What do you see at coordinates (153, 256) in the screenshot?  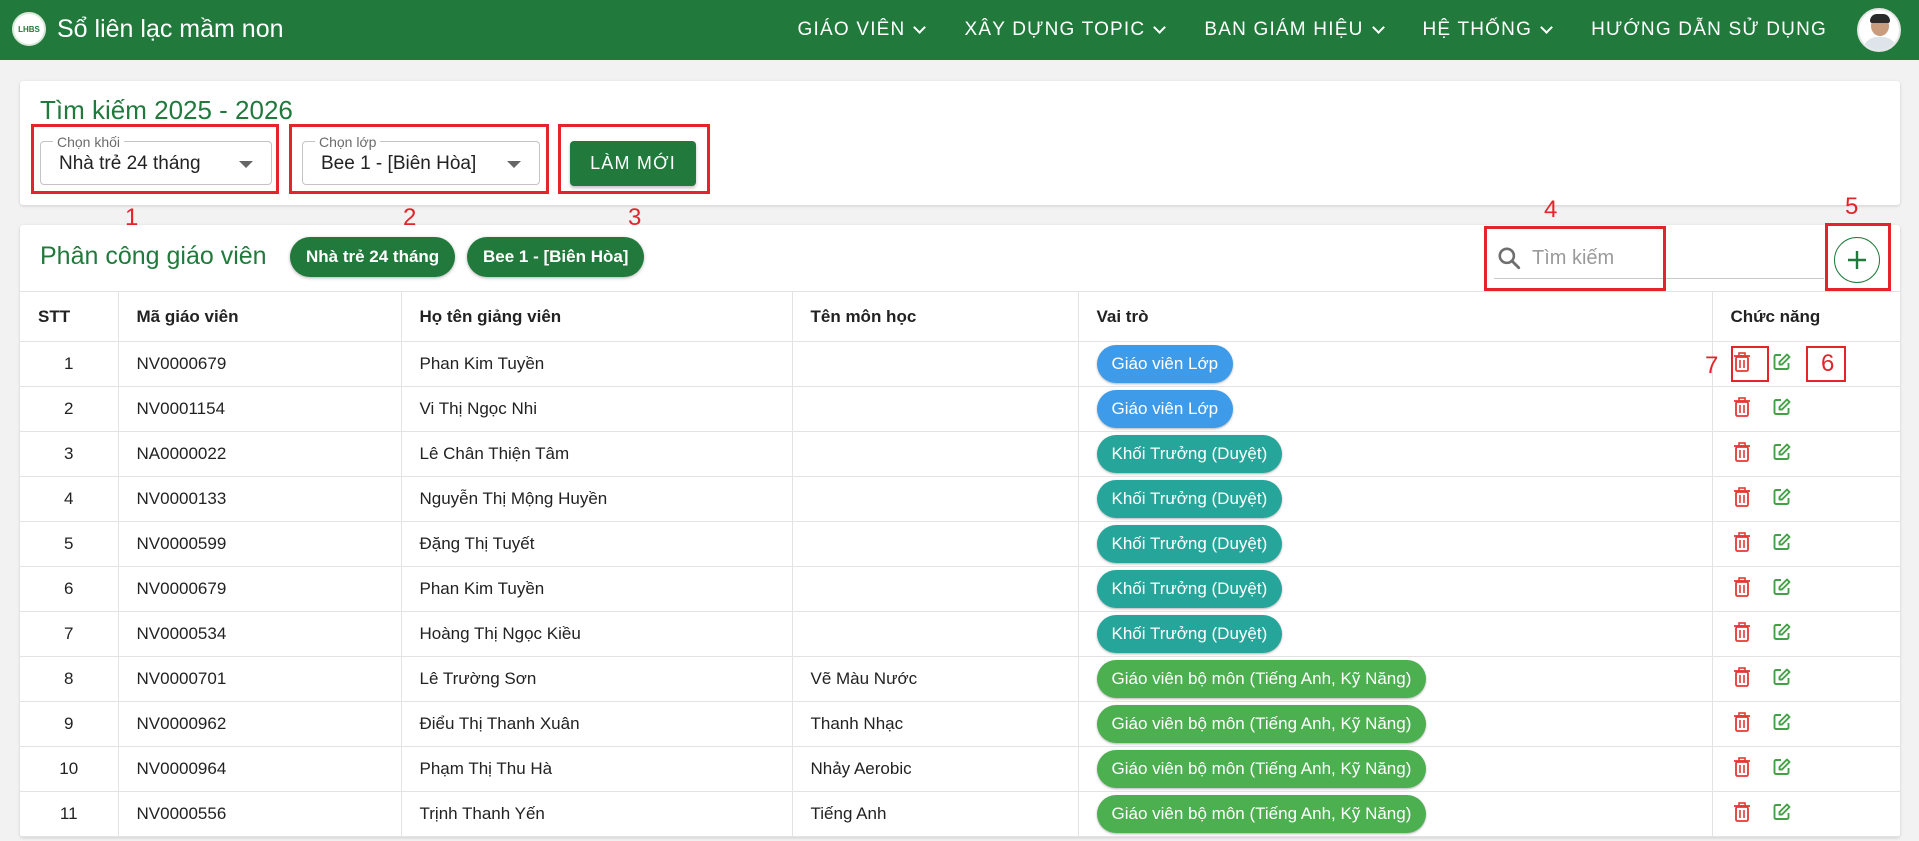 I see `assignment-title: Phân công giáo viên` at bounding box center [153, 256].